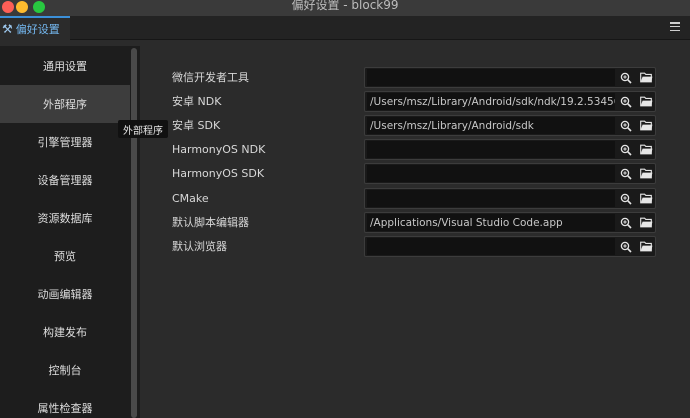  I want to click on sidebar-scrollbar-thumb, so click(134, 233).